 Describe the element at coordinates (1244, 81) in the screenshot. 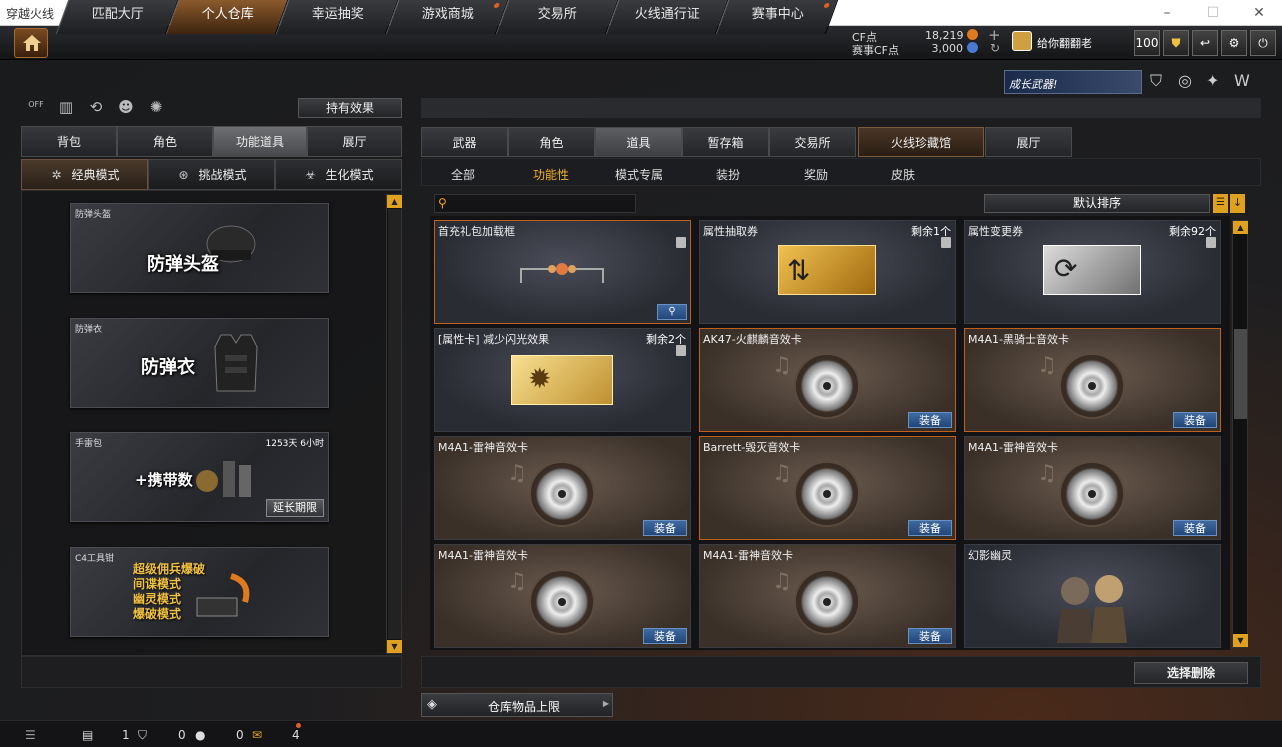

I see `wings-icon: W` at that location.